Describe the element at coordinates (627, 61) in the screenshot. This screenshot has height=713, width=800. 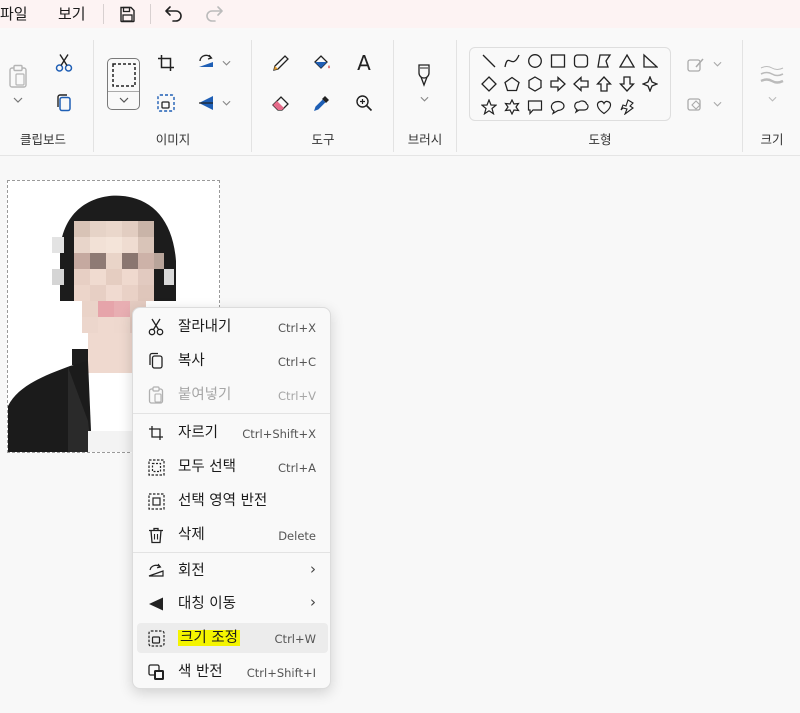
I see `triangle-shape-icon` at that location.